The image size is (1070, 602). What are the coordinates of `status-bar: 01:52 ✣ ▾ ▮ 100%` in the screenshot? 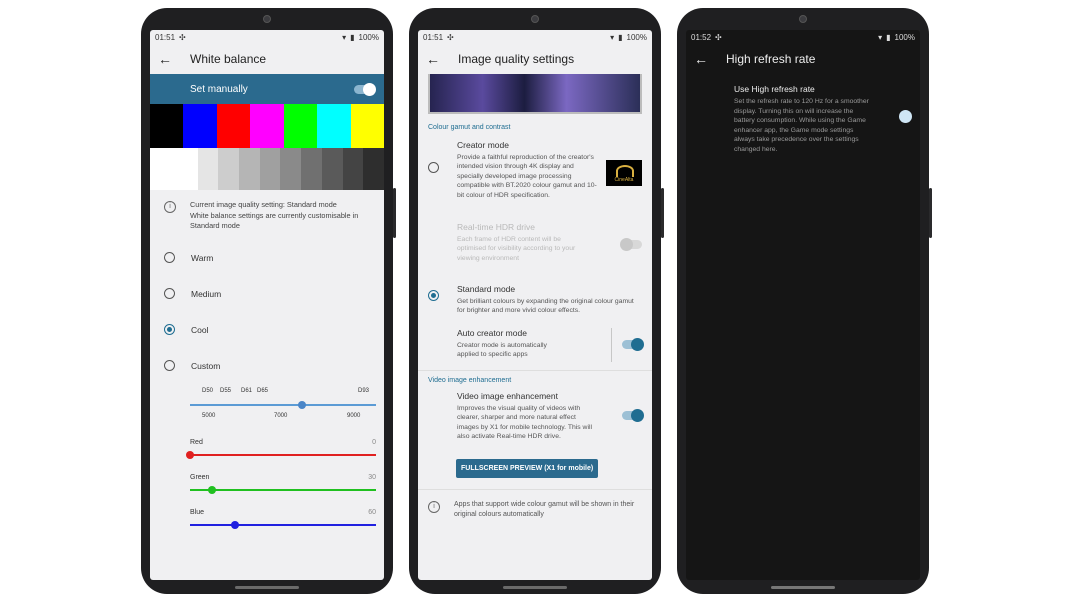 It's located at (803, 37).